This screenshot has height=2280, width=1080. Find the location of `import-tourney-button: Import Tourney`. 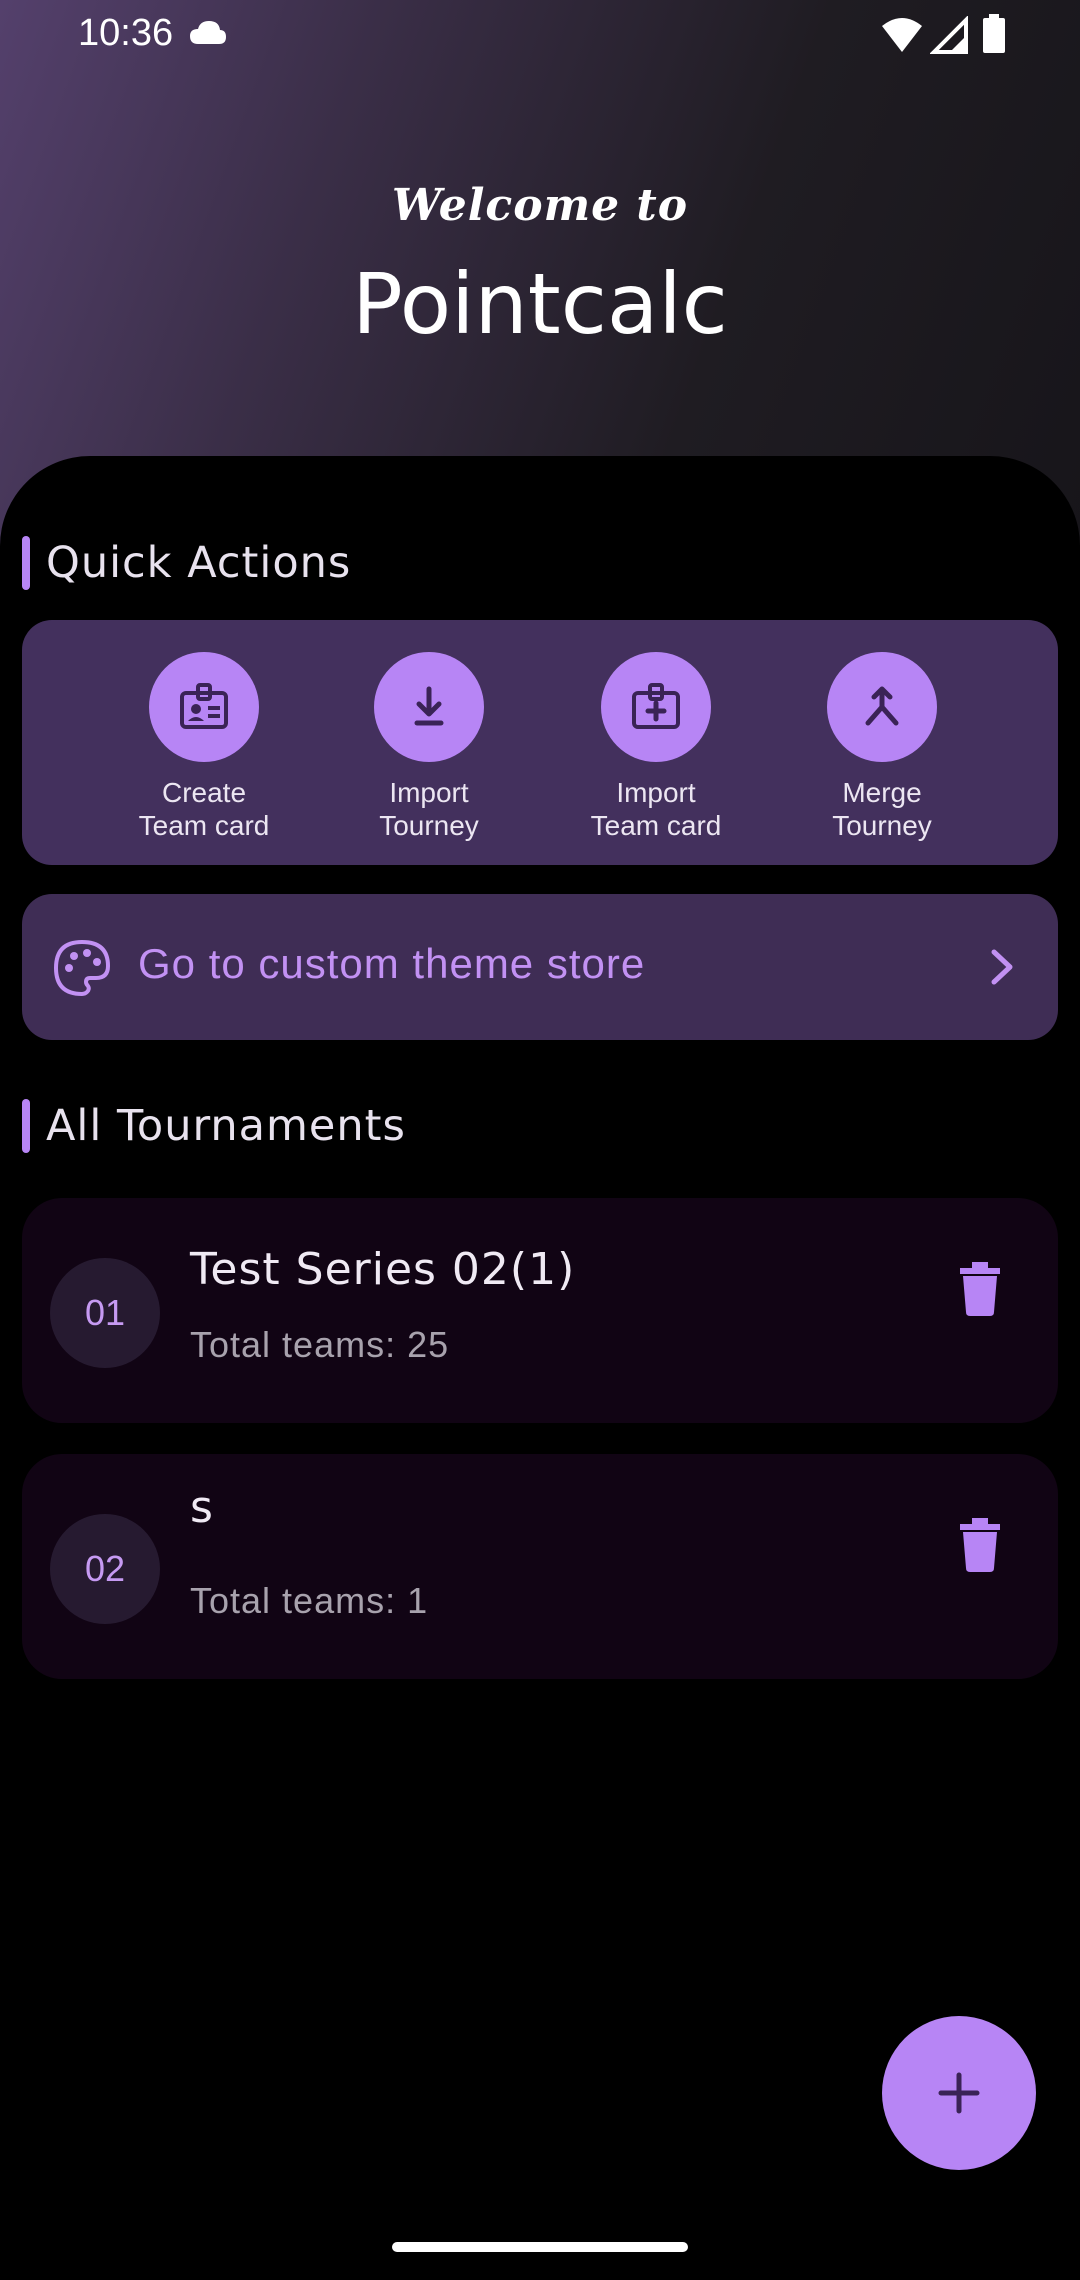

import-tourney-button: Import Tourney is located at coordinates (429, 747).